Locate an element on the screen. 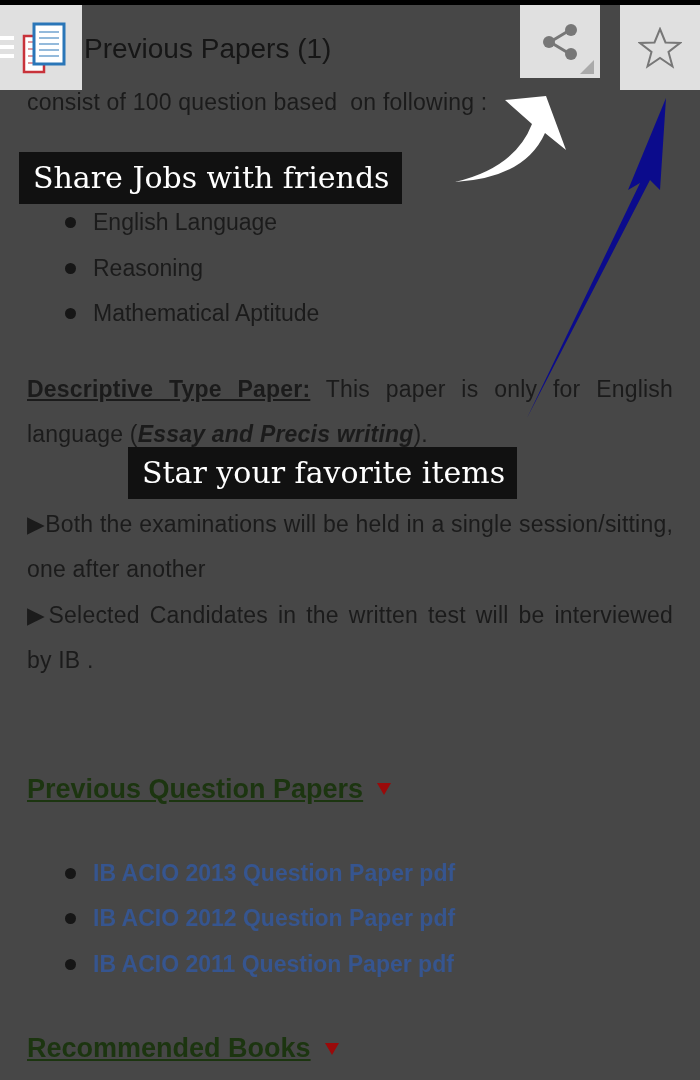  menu-icon is located at coordinates (7, 46).